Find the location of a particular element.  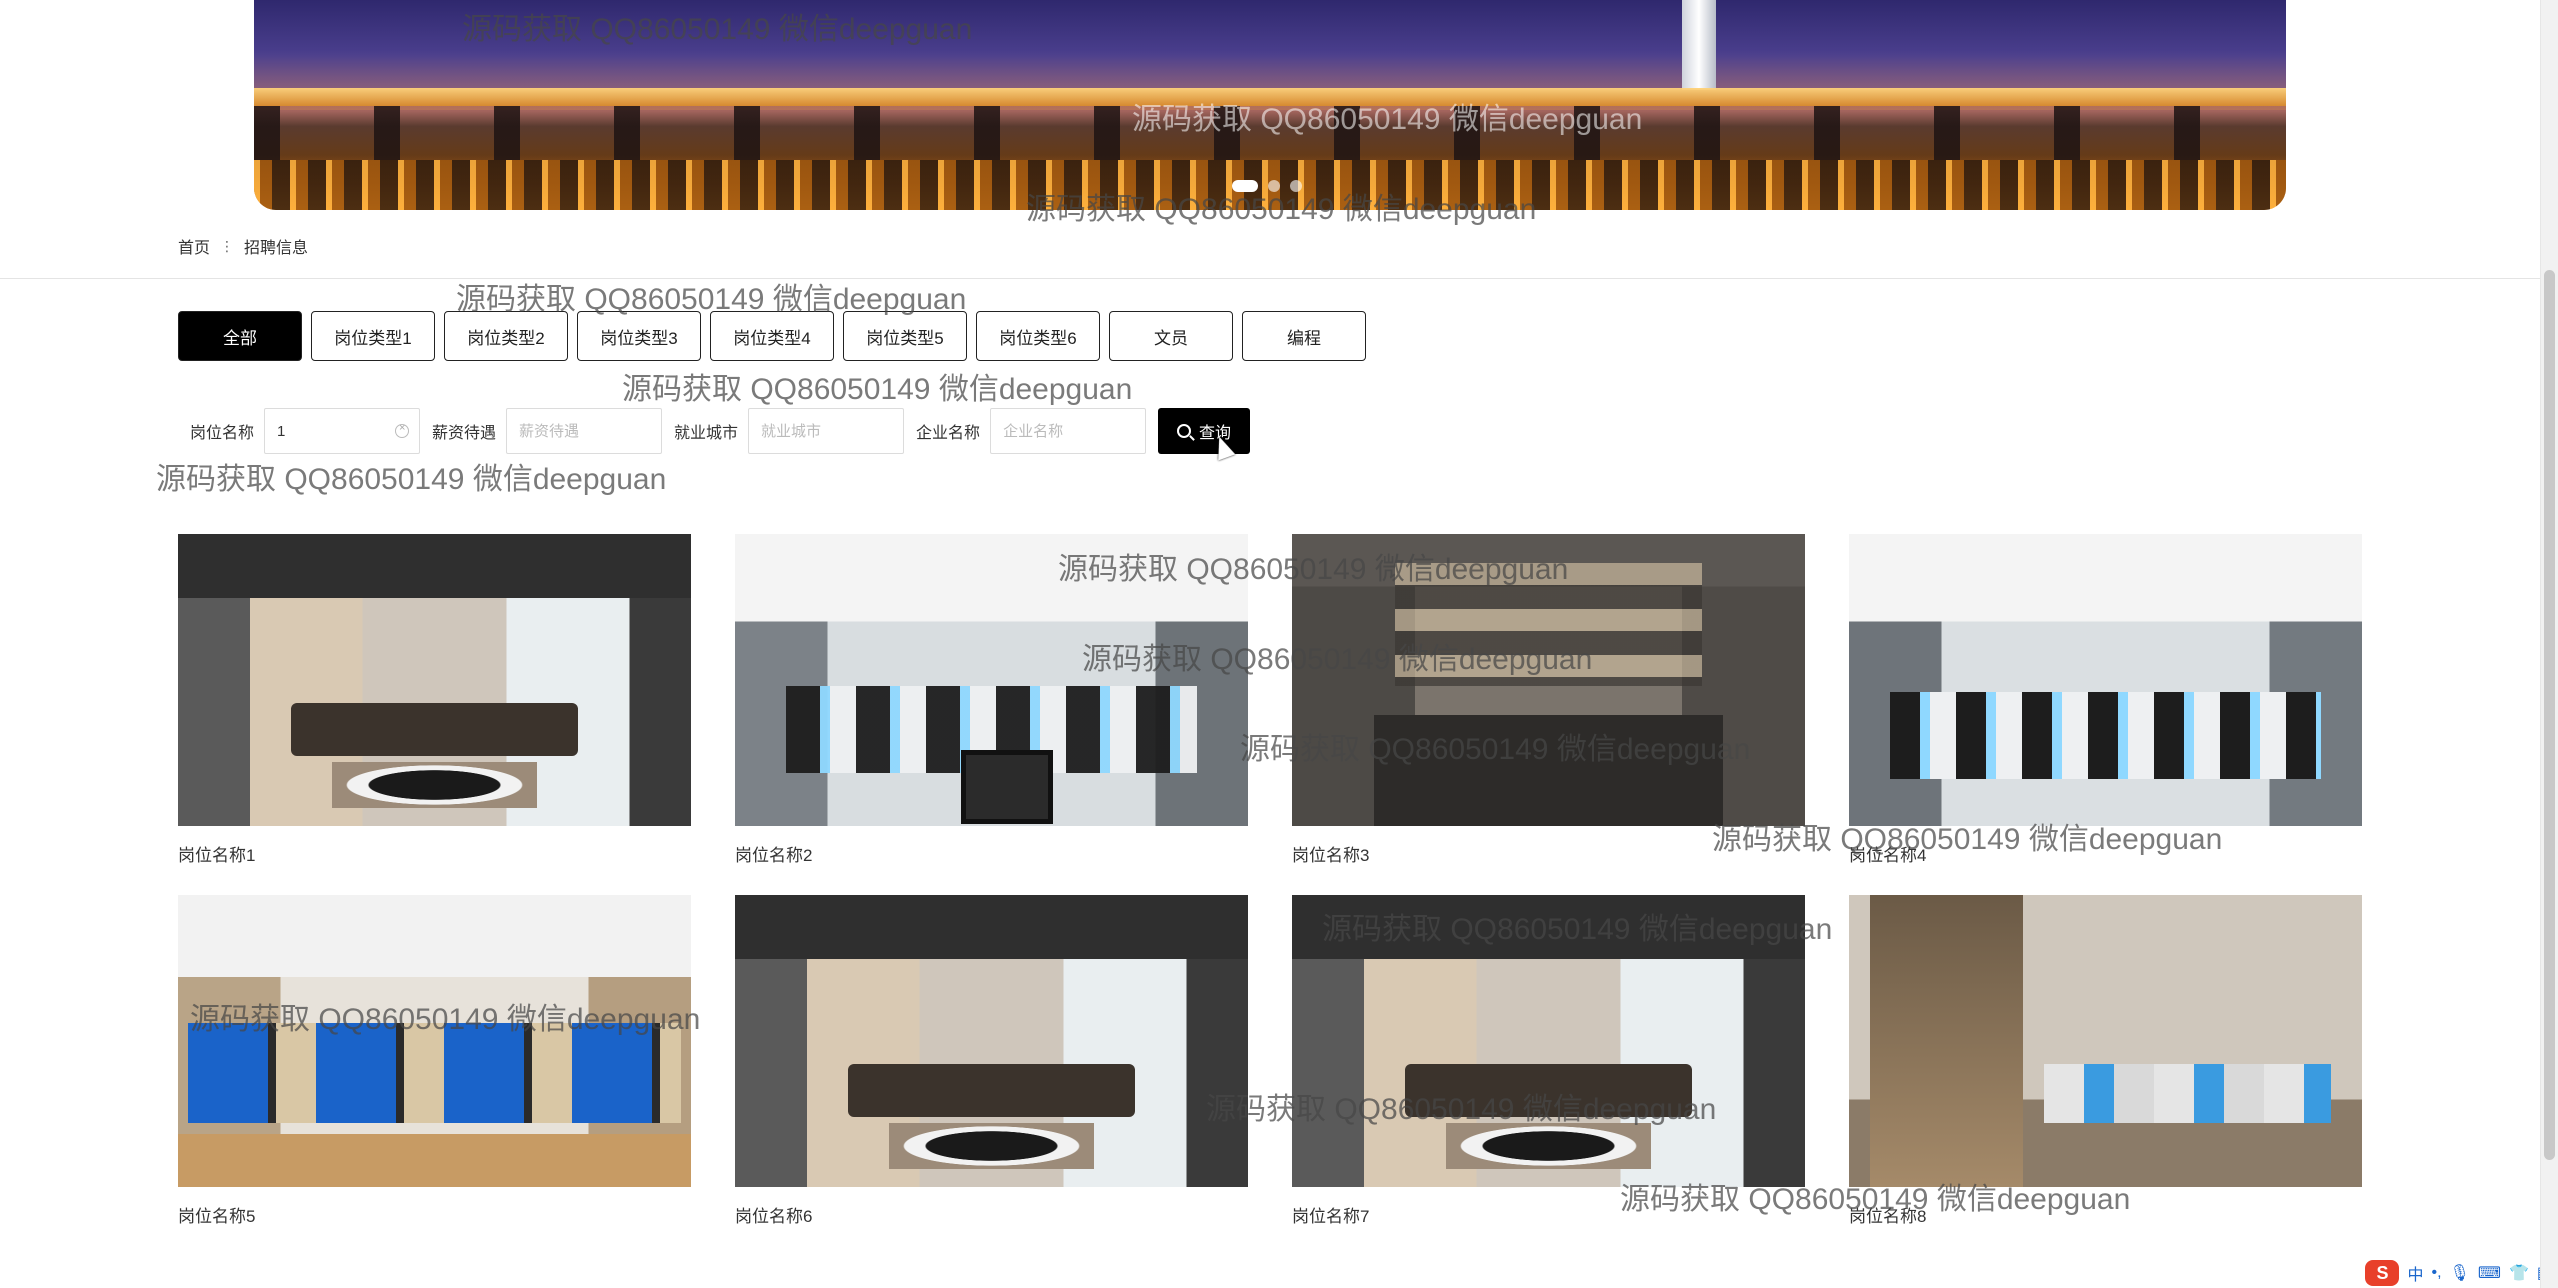

job-card: 岗位名称1 is located at coordinates (434, 699).